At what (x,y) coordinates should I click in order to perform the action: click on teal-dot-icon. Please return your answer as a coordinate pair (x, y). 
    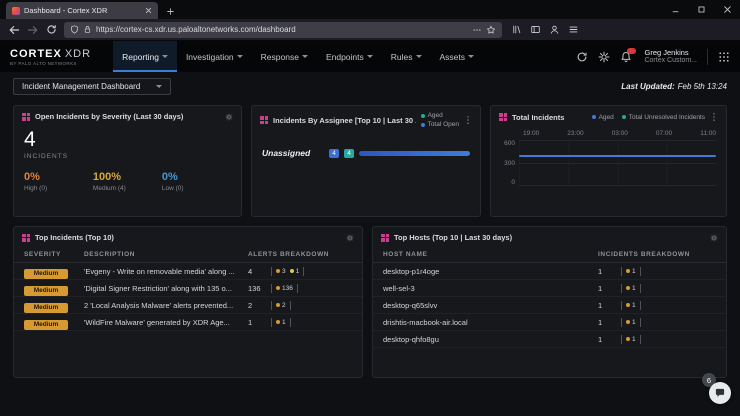
    Looking at the image, I should click on (422, 115).